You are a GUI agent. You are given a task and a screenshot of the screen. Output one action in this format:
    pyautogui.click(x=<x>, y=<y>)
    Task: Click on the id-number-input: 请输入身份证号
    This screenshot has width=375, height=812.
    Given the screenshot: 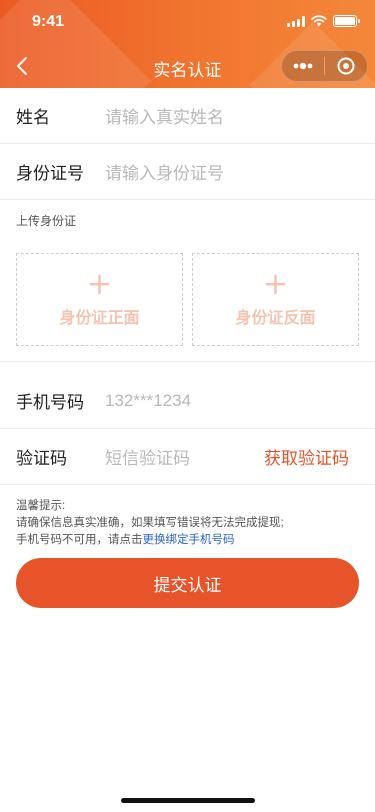 What is the action you would take?
    pyautogui.click(x=164, y=171)
    